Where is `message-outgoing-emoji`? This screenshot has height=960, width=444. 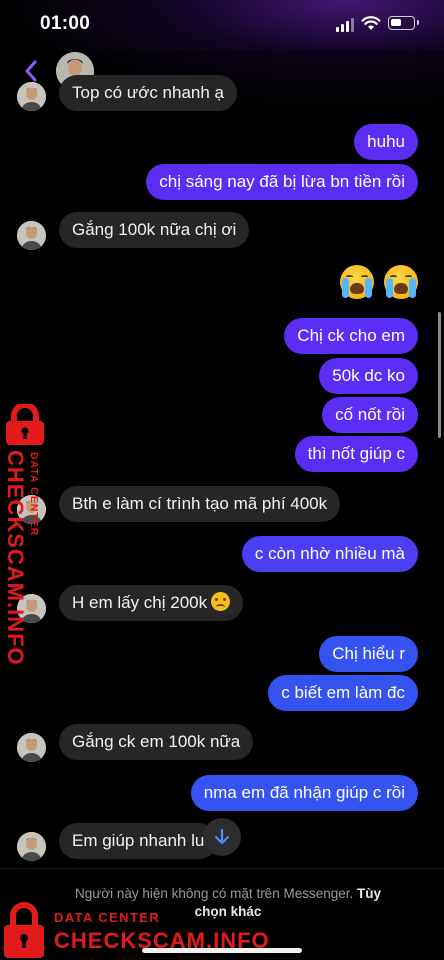 message-outgoing-emoji is located at coordinates (379, 282).